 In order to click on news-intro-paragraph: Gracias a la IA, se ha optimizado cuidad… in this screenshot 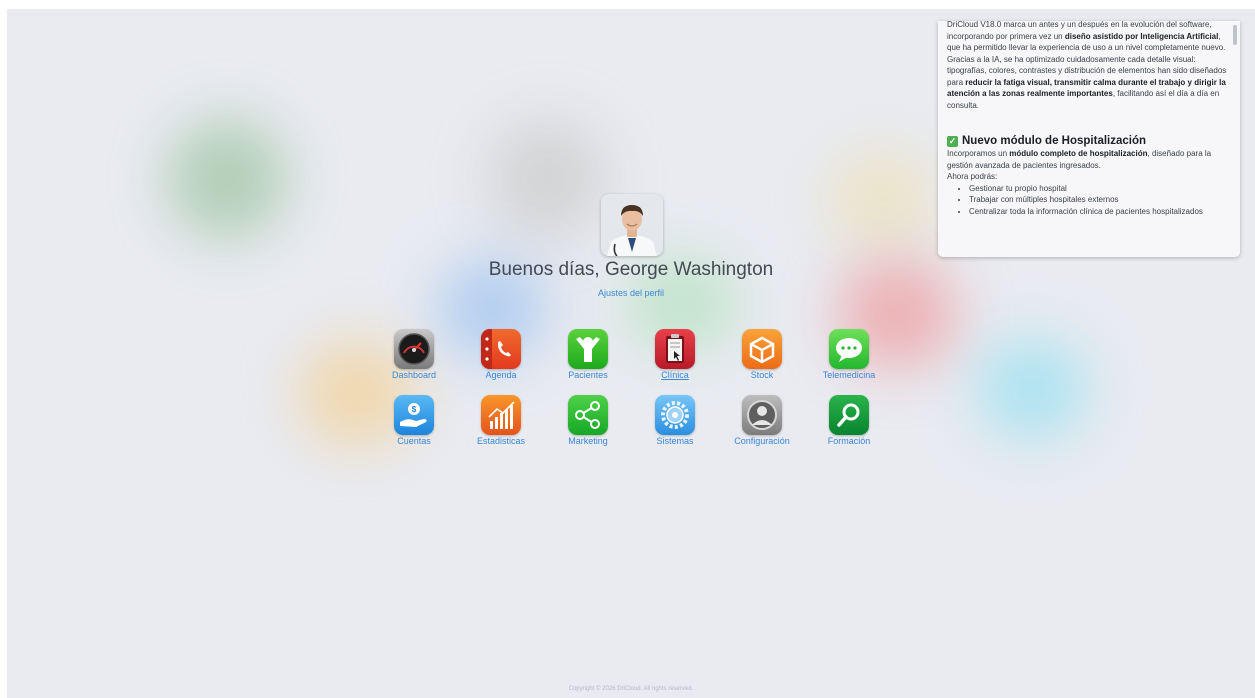, I will do `click(1087, 82)`.